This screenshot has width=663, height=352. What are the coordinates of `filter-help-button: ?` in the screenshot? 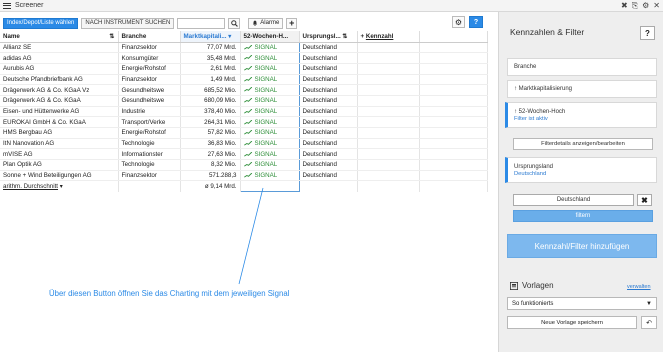 It's located at (647, 33).